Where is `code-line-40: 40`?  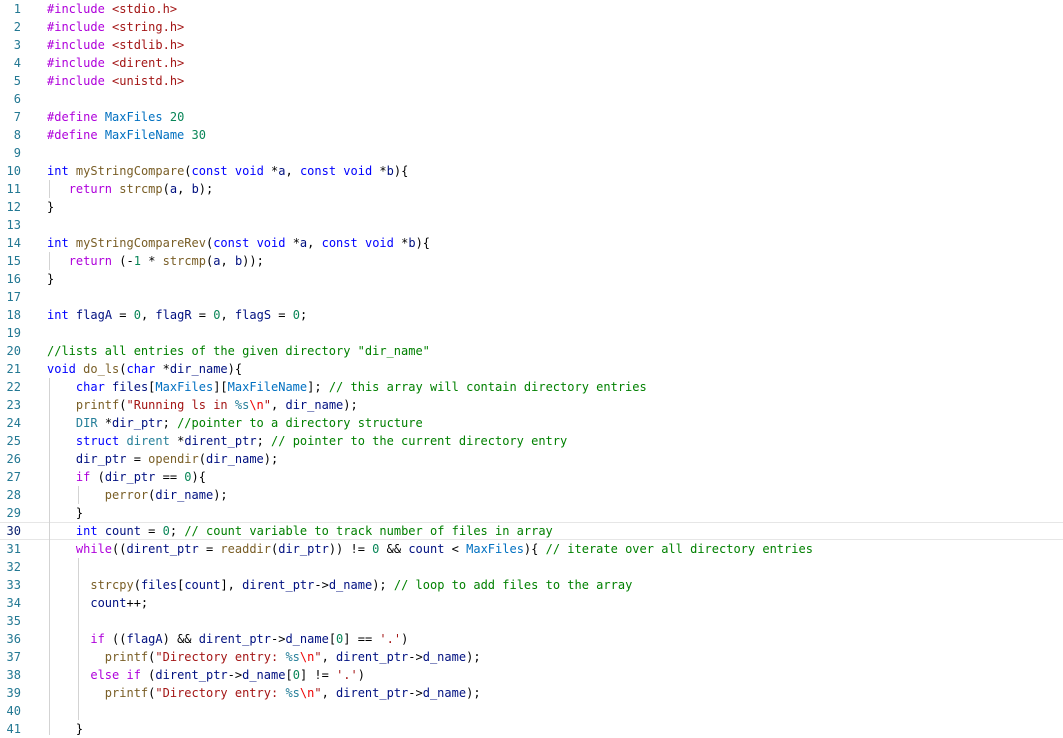
code-line-40: 40 is located at coordinates (531, 711).